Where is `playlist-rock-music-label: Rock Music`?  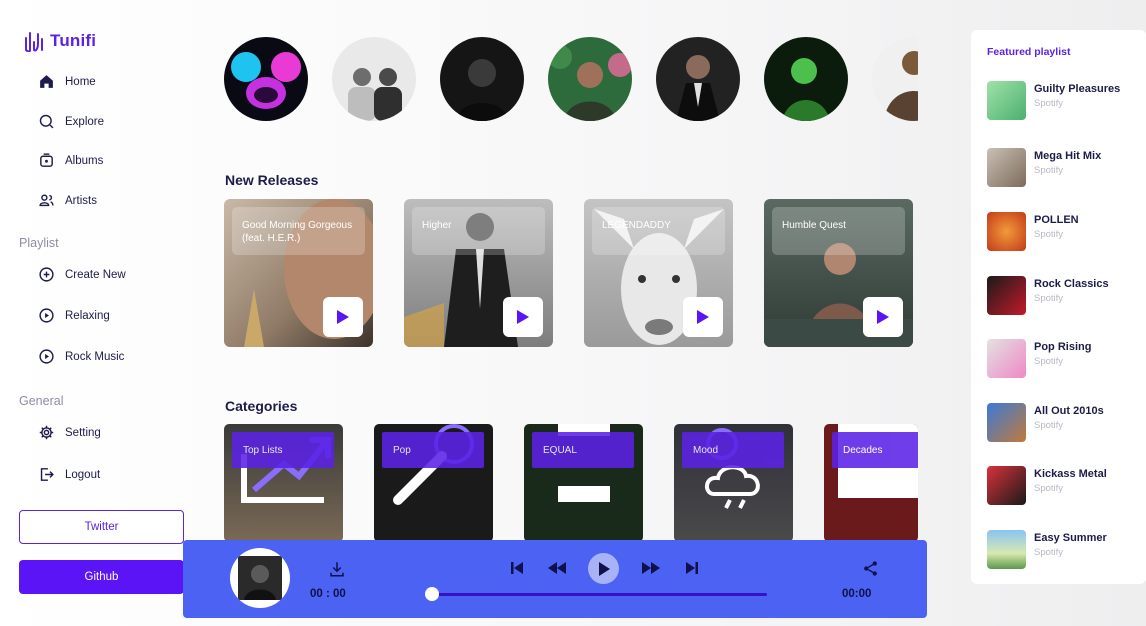
playlist-rock-music-label: Rock Music is located at coordinates (95, 356).